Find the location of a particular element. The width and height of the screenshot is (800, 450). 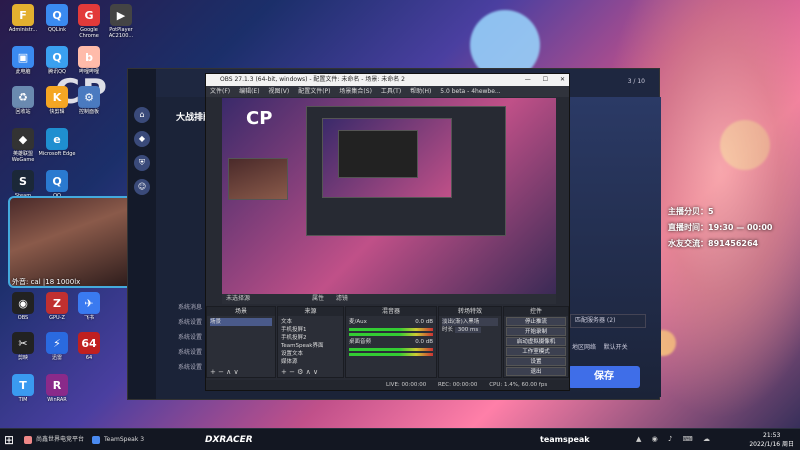

check-default: 默认开关 is located at coordinates (616, 347).